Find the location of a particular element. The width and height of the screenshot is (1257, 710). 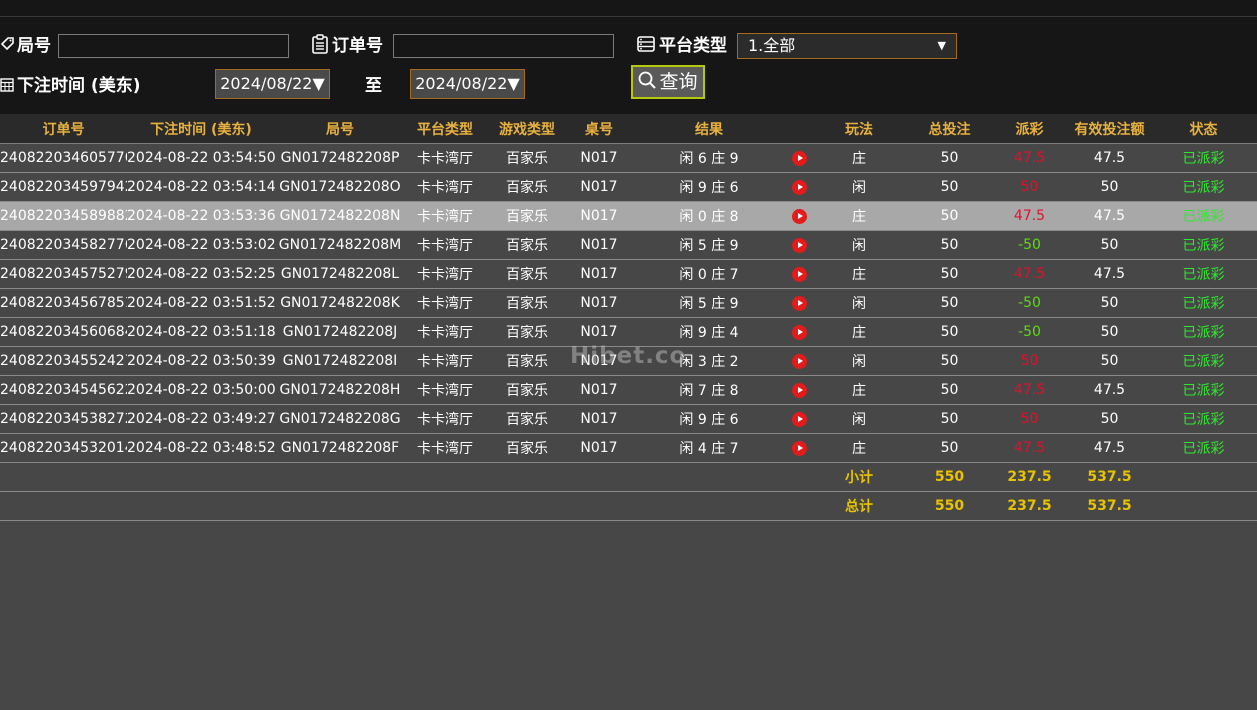

payout-cell: 47.5 is located at coordinates (1029, 158).